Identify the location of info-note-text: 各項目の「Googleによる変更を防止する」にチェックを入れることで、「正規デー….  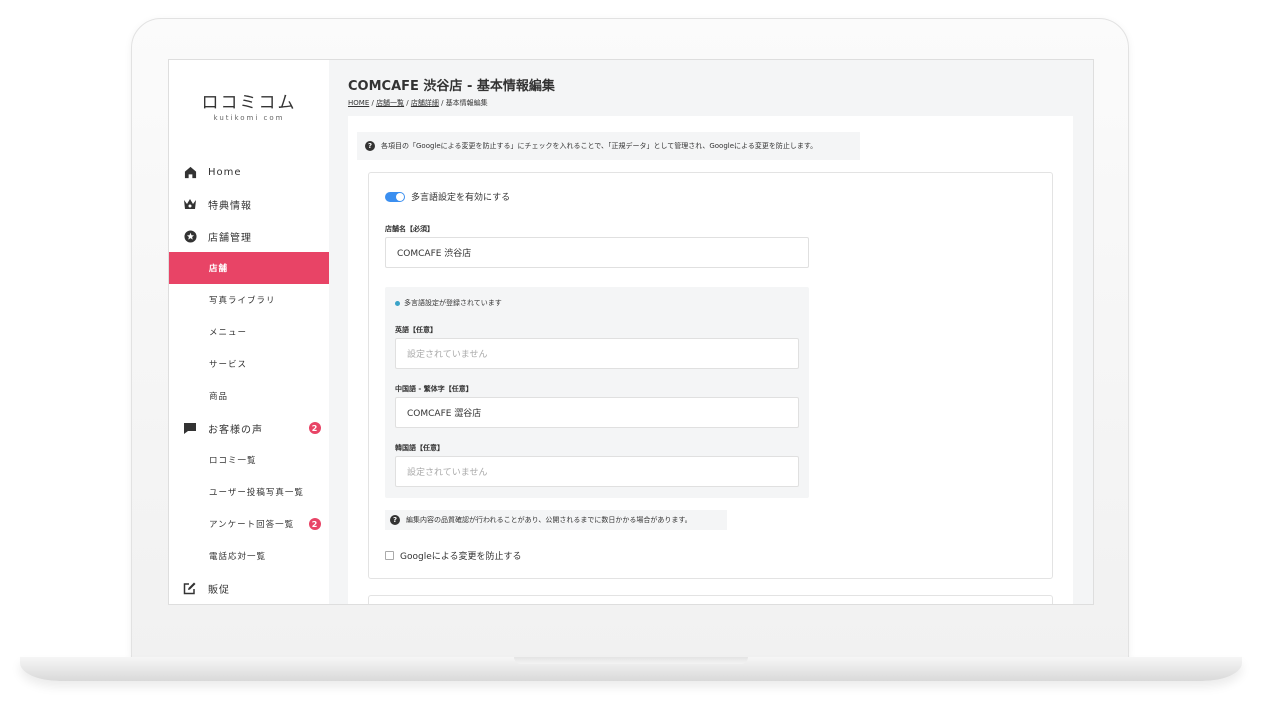
(599, 146).